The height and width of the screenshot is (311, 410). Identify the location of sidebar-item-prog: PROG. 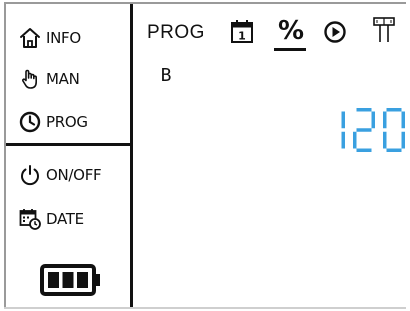
(68, 122).